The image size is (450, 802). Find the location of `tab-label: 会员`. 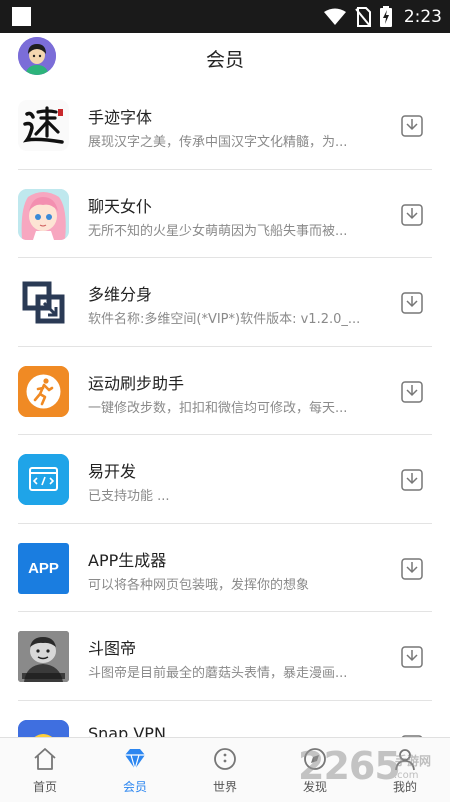

tab-label: 会员 is located at coordinates (134, 787).